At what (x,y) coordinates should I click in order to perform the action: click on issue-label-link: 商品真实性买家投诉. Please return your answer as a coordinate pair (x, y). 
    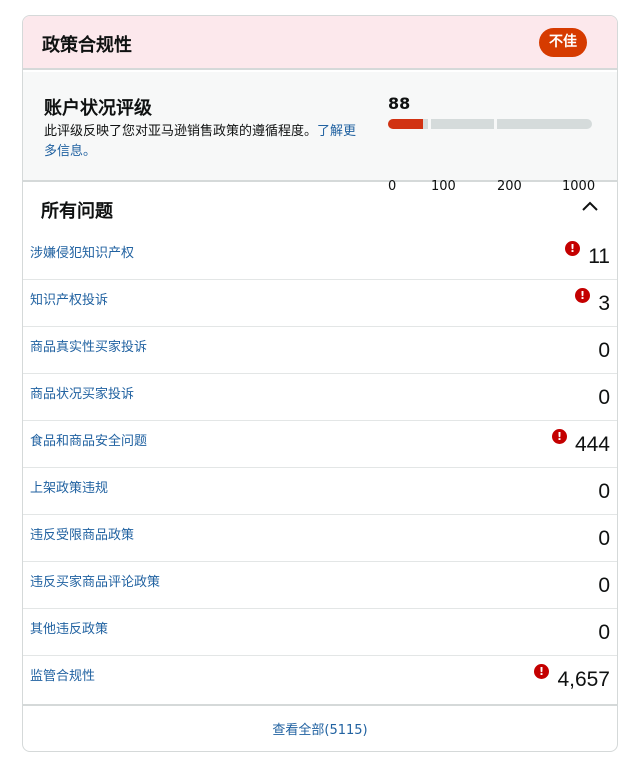
    Looking at the image, I should click on (88, 345).